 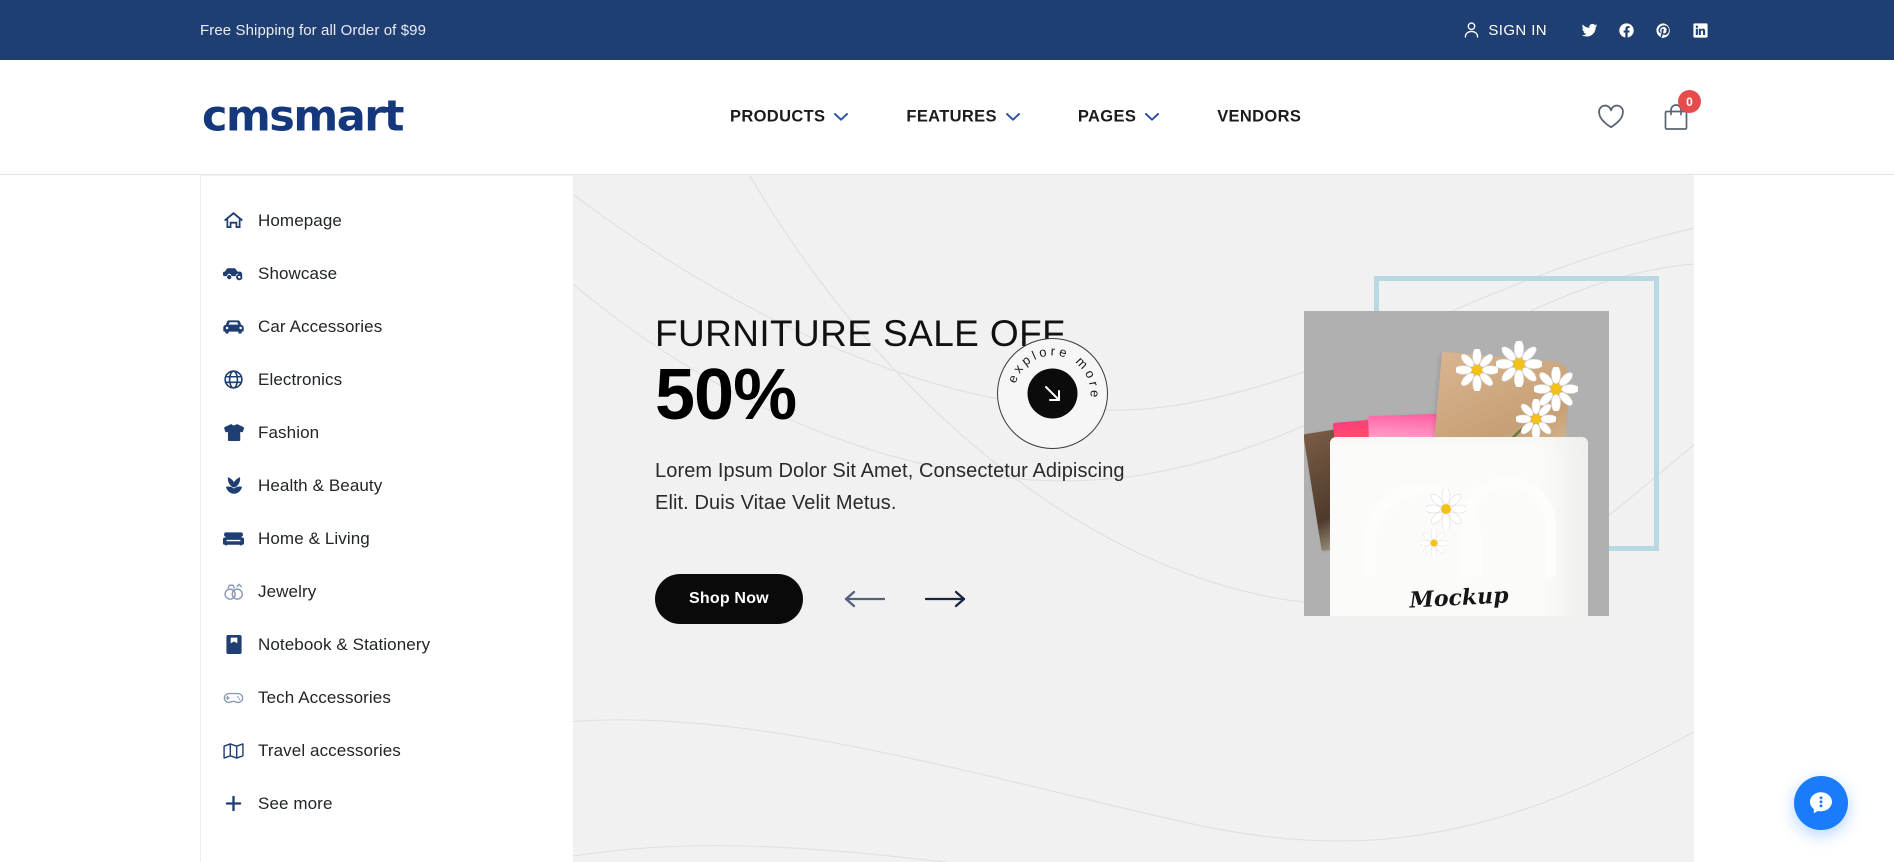 What do you see at coordinates (233, 485) in the screenshot?
I see `spa-leaf-icon` at bounding box center [233, 485].